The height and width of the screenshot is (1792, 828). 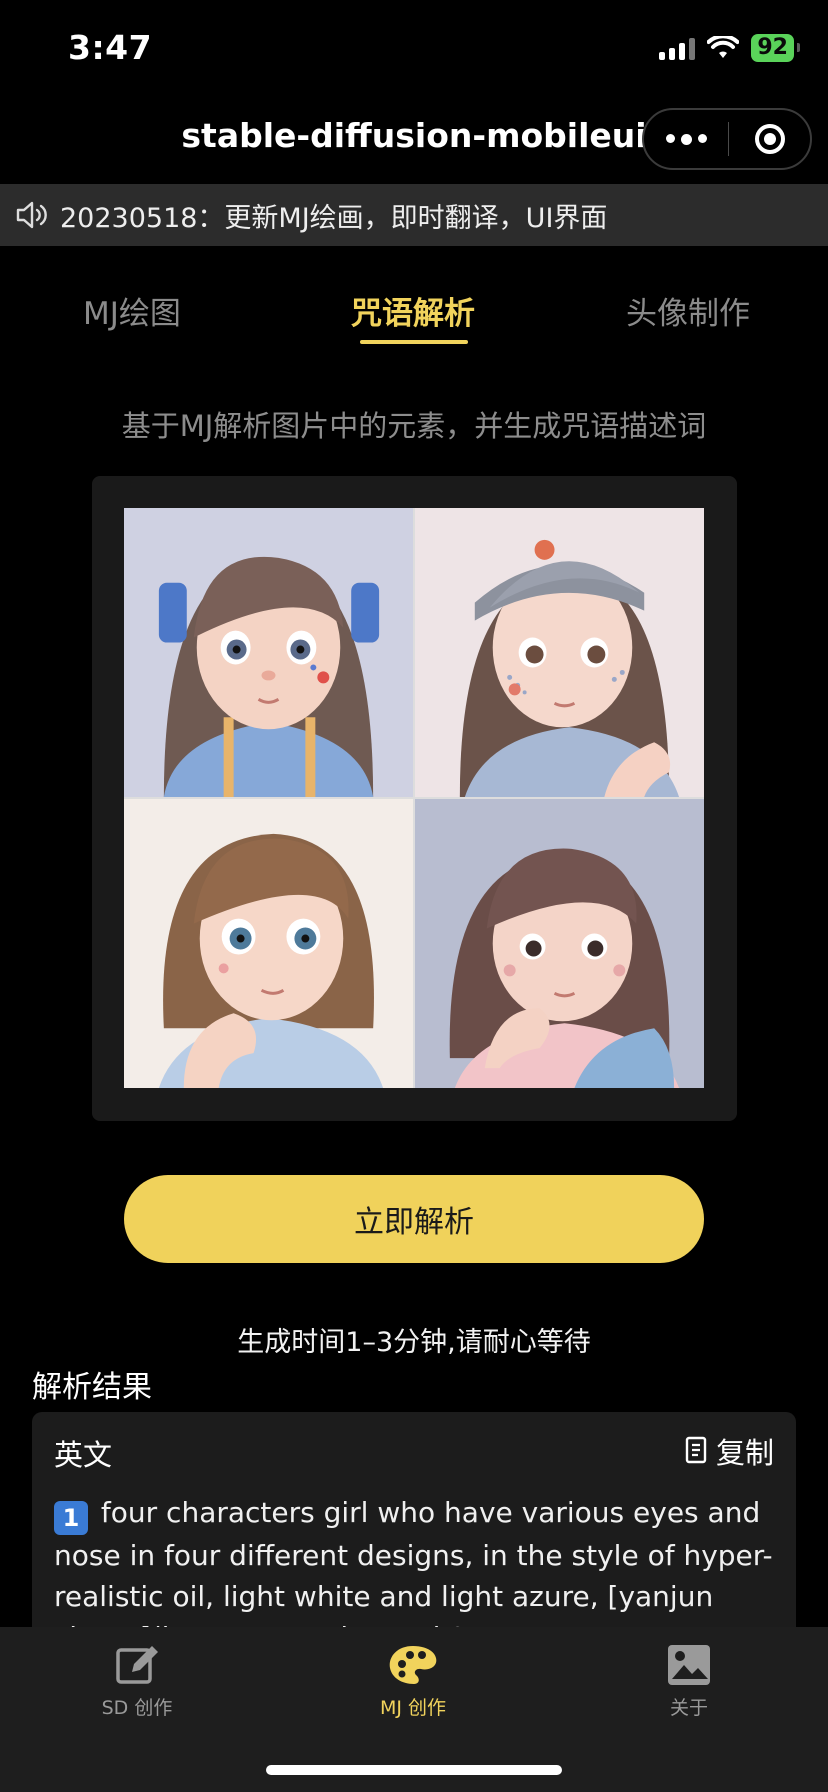 I want to click on tabbar-about: 关于, so click(x=689, y=1680).